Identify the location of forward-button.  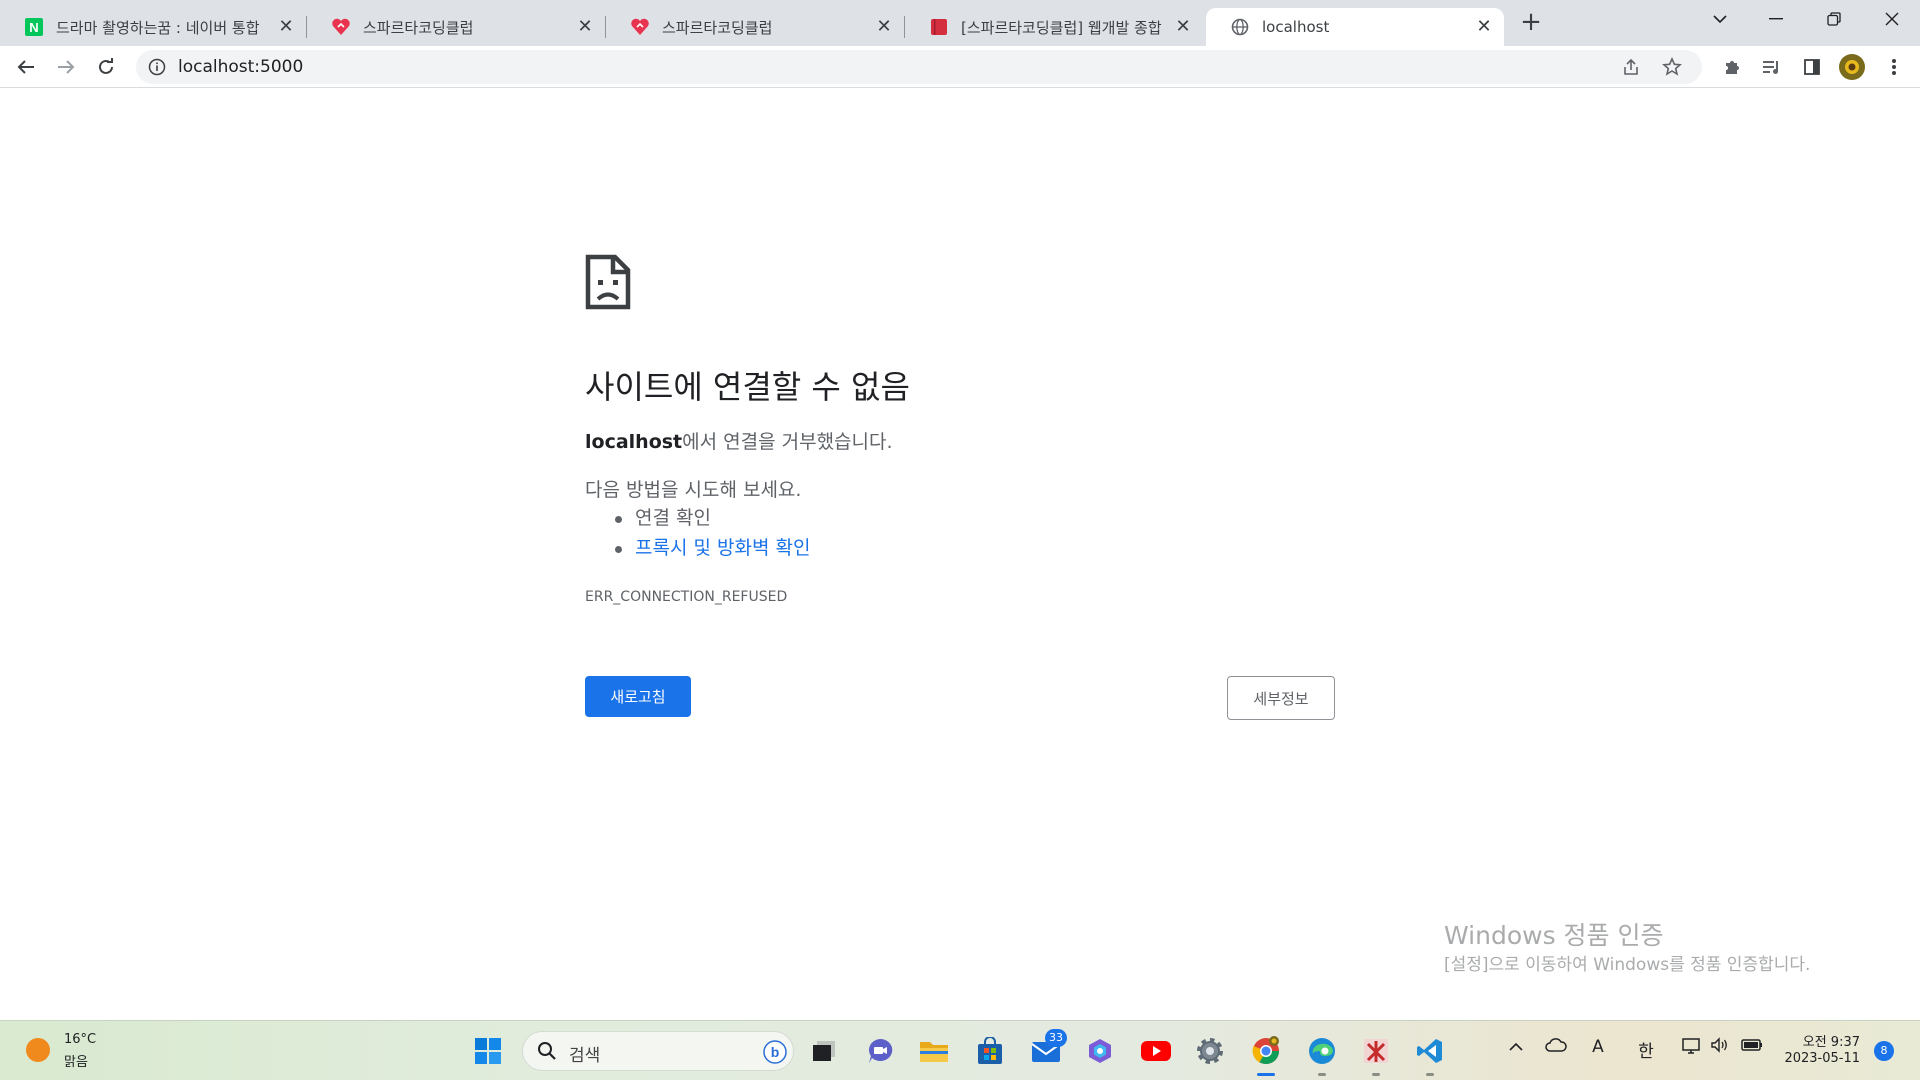
(66, 67).